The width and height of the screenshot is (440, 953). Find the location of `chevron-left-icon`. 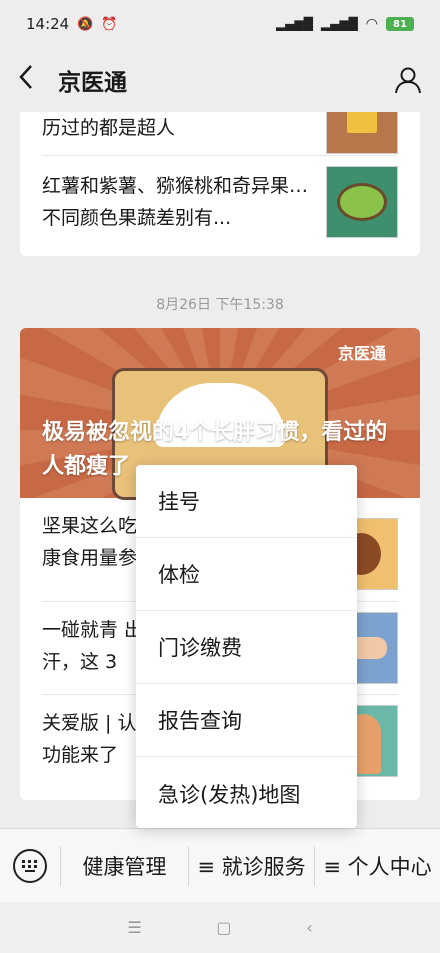

chevron-left-icon is located at coordinates (29, 80).